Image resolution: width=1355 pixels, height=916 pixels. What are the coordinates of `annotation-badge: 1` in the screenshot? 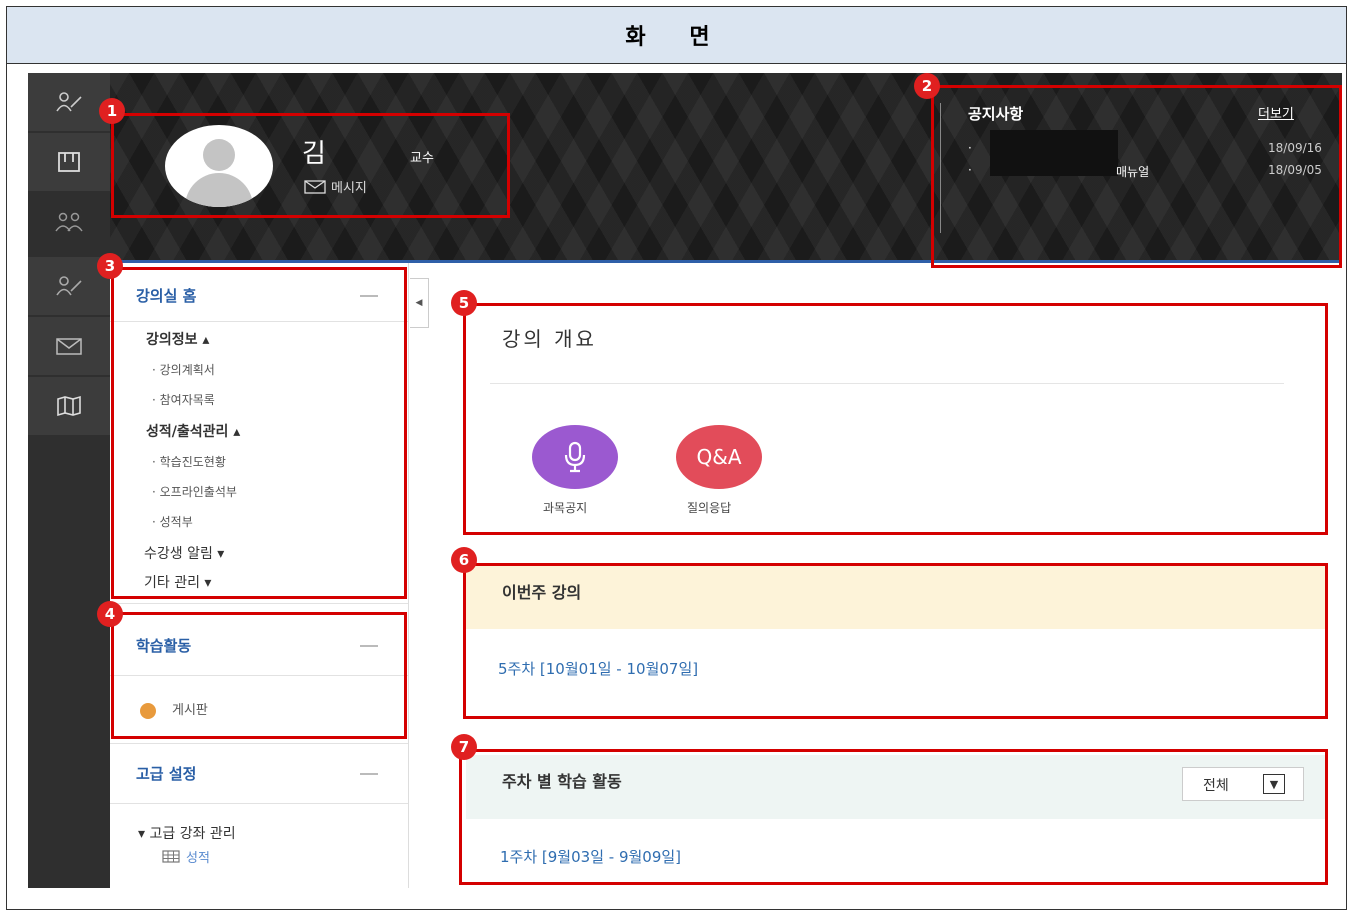 It's located at (112, 111).